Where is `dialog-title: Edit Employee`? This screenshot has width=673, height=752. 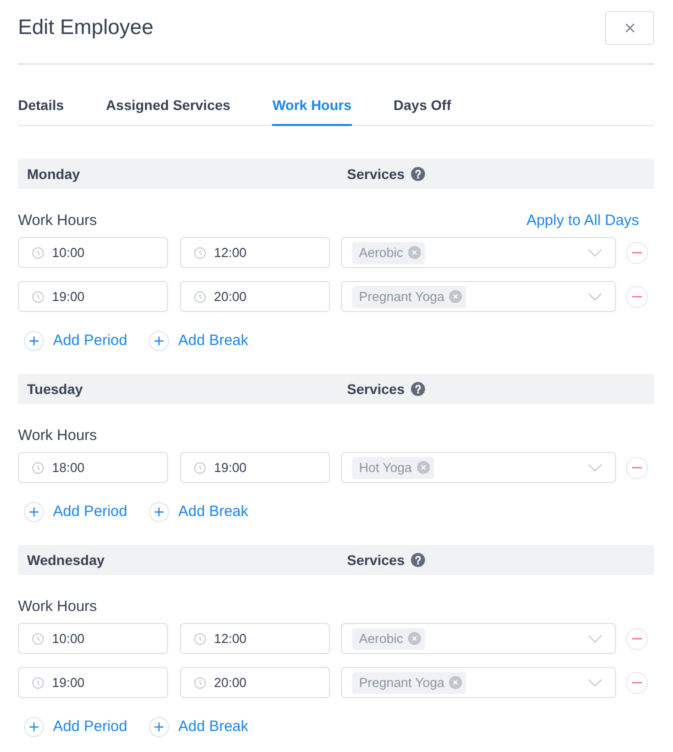 dialog-title: Edit Employee is located at coordinates (86, 28).